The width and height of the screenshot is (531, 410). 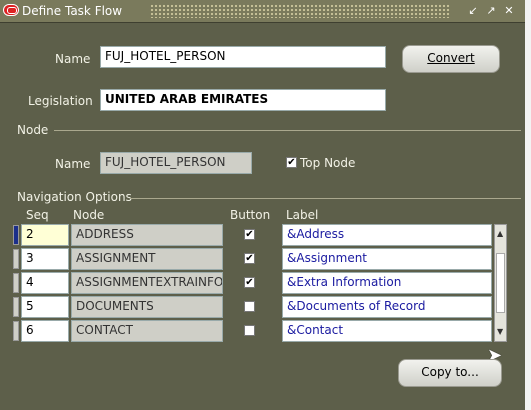 What do you see at coordinates (89, 215) in the screenshot?
I see `node-header: Node` at bounding box center [89, 215].